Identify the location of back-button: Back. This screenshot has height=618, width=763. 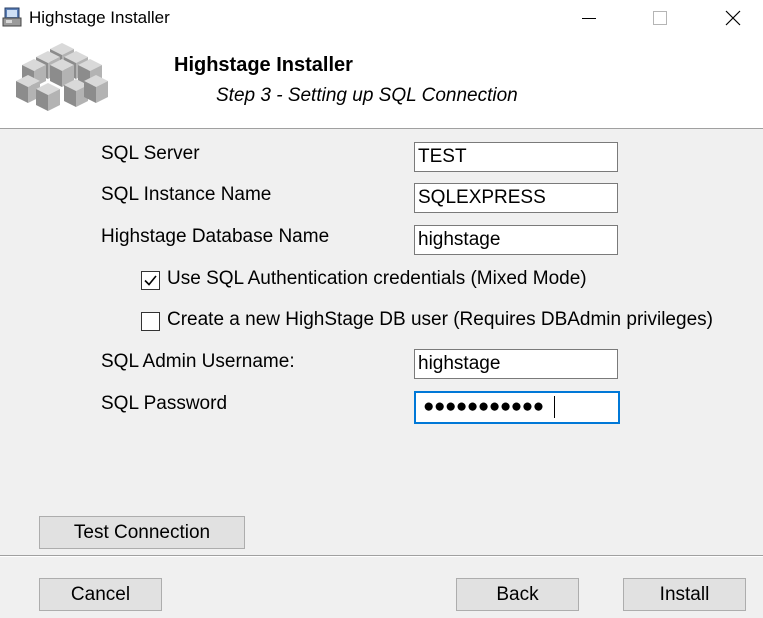
(517, 594).